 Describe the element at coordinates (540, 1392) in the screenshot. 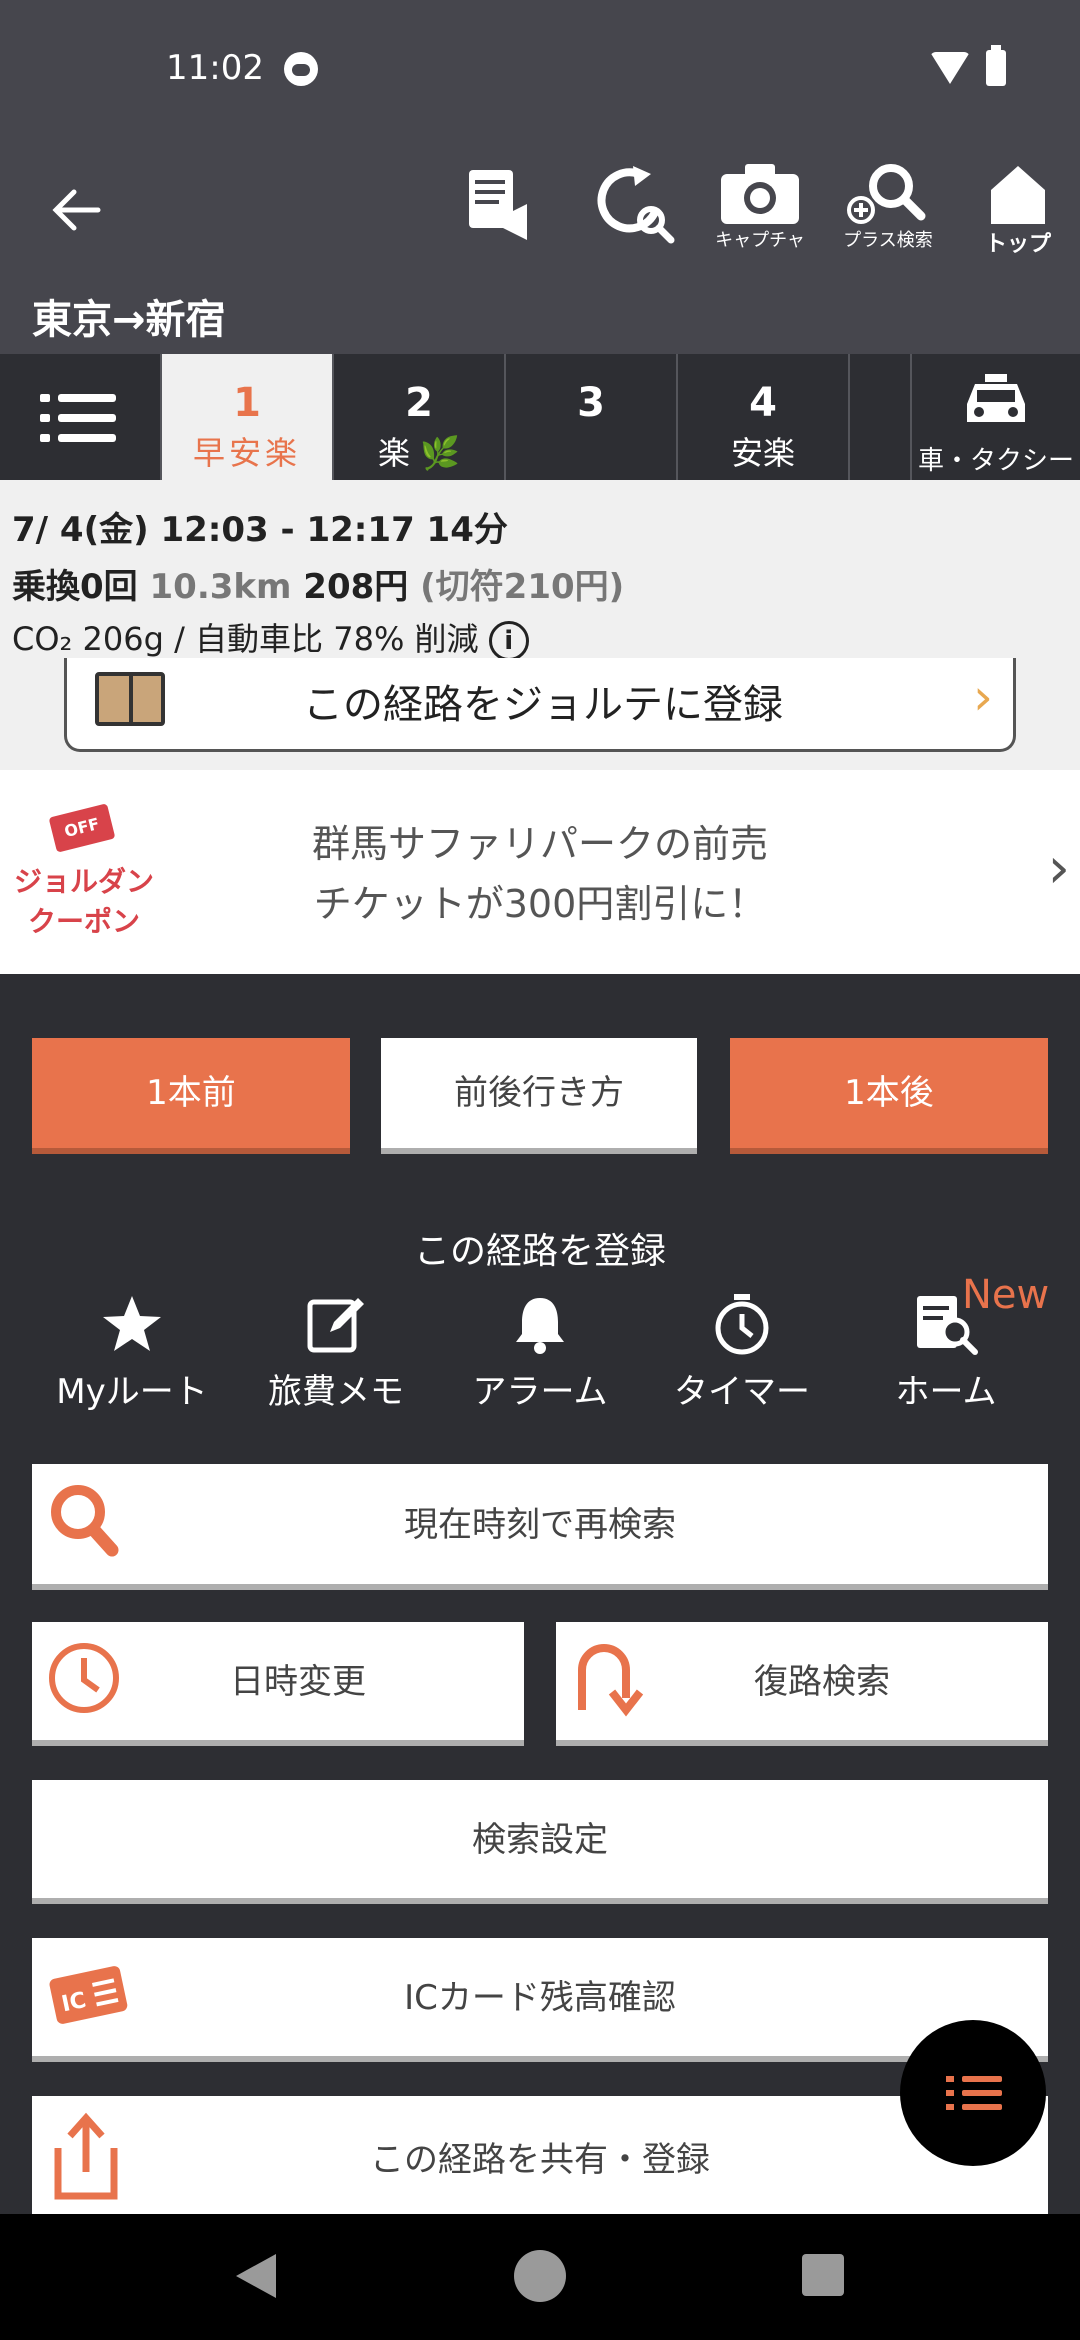

I see `register-alarm-label: アラーム` at that location.